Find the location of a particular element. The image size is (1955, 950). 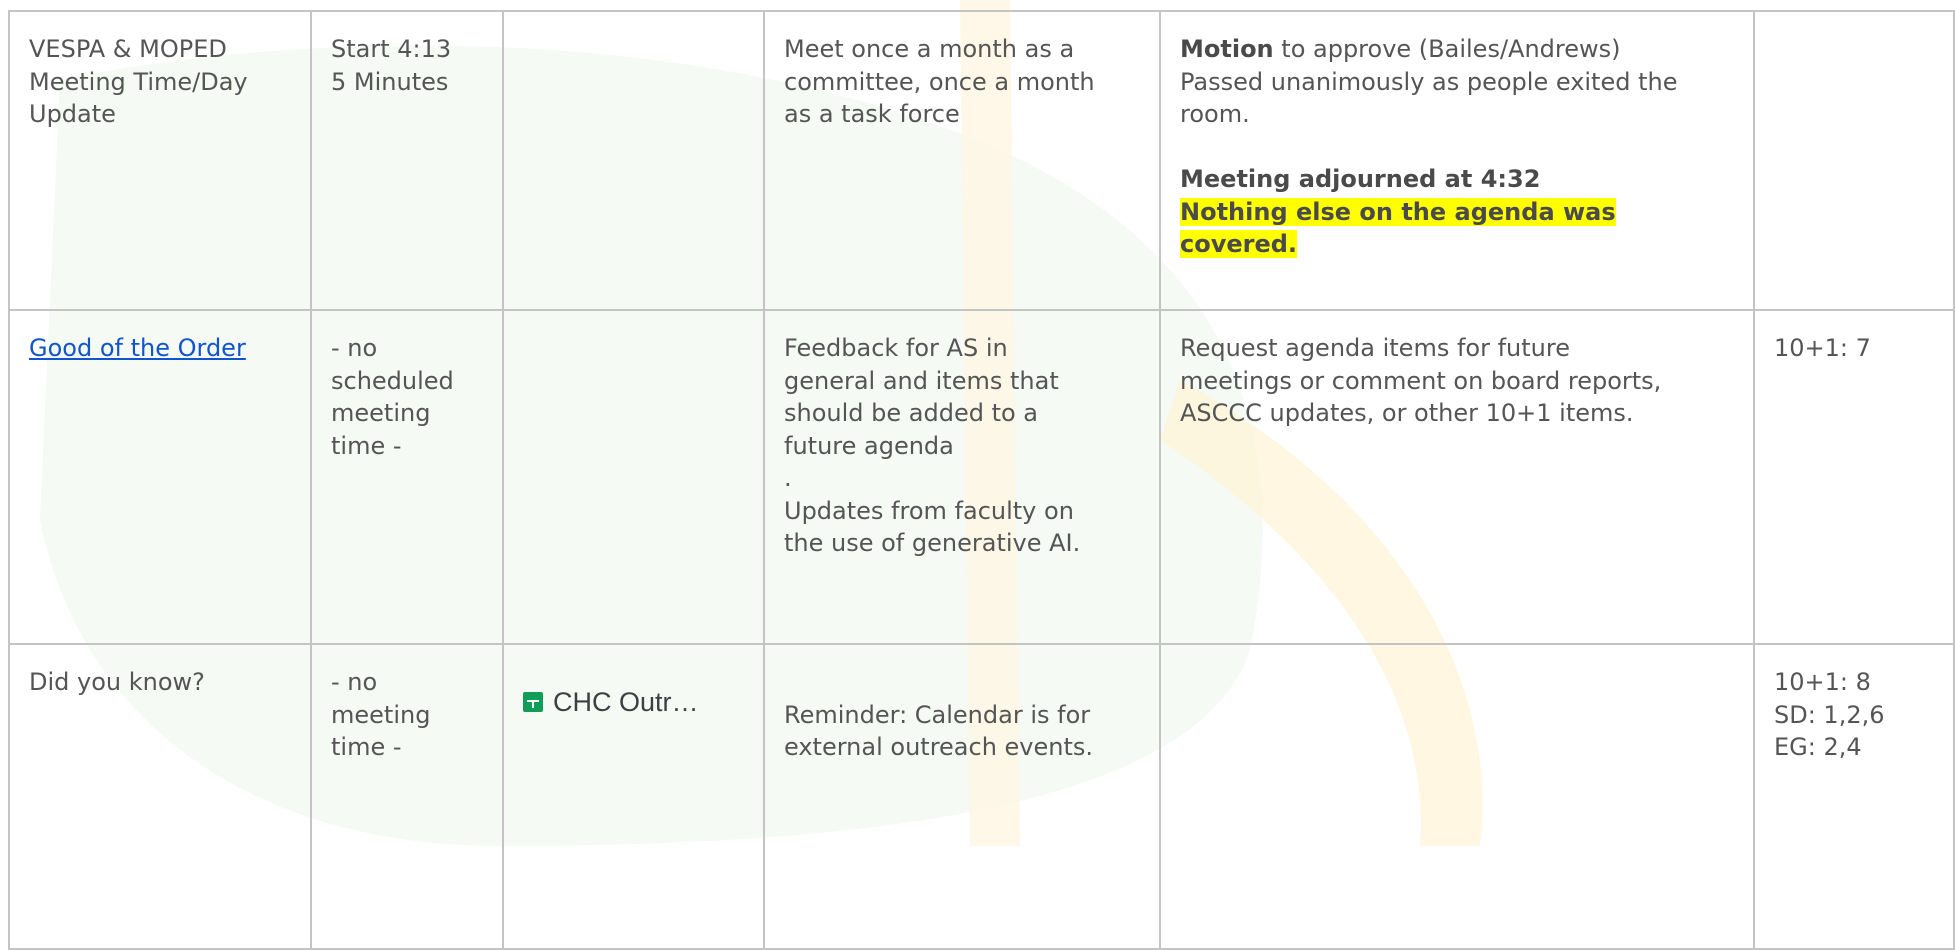

time-line: scheduled is located at coordinates (392, 380).